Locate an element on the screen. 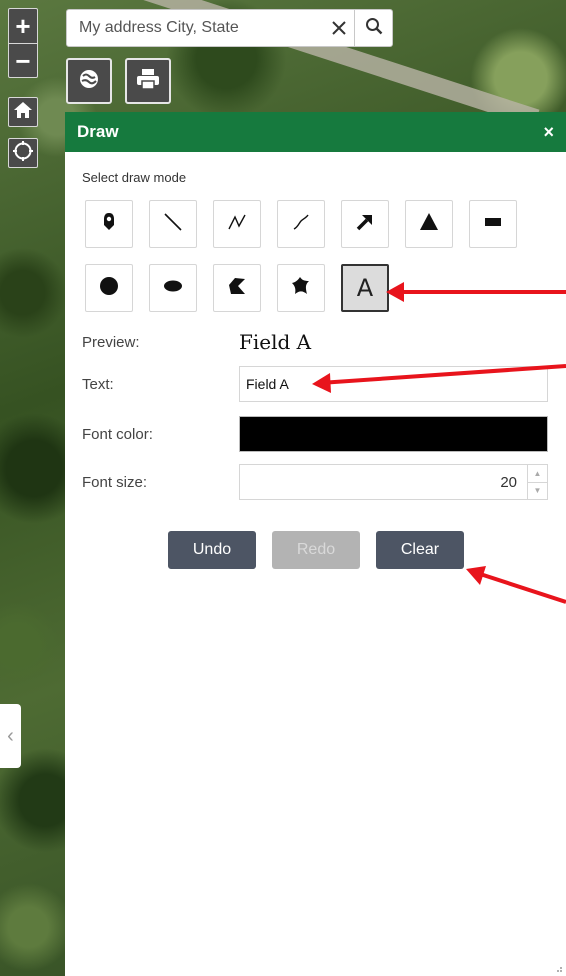  print-icon is located at coordinates (148, 81).